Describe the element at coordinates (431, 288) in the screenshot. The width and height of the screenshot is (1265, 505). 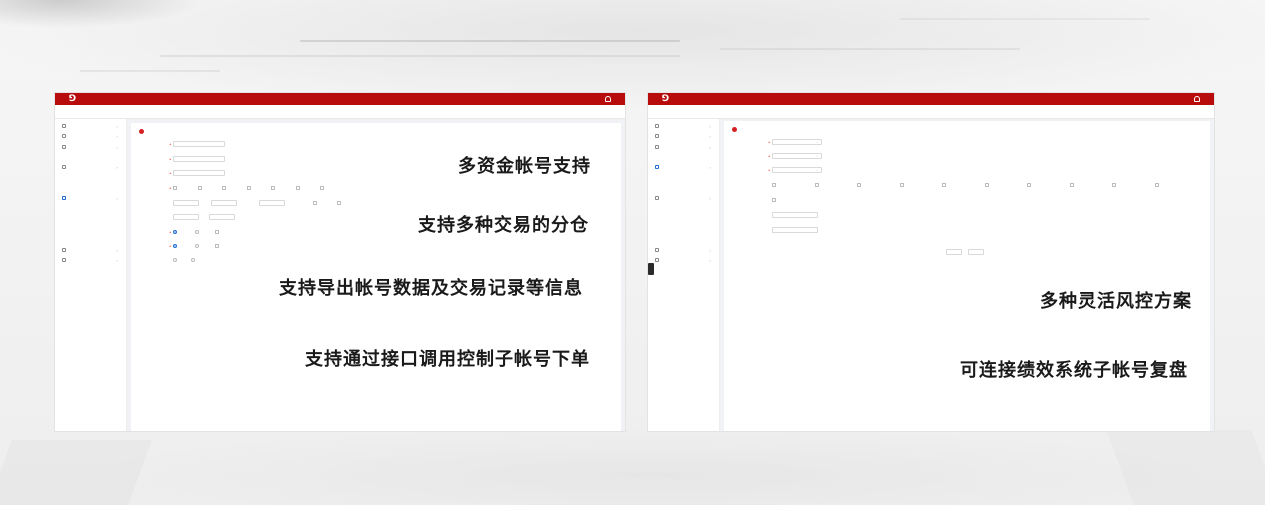
I see `feature-caption-export: 支持导出帐号数据及交易记录等信息` at that location.